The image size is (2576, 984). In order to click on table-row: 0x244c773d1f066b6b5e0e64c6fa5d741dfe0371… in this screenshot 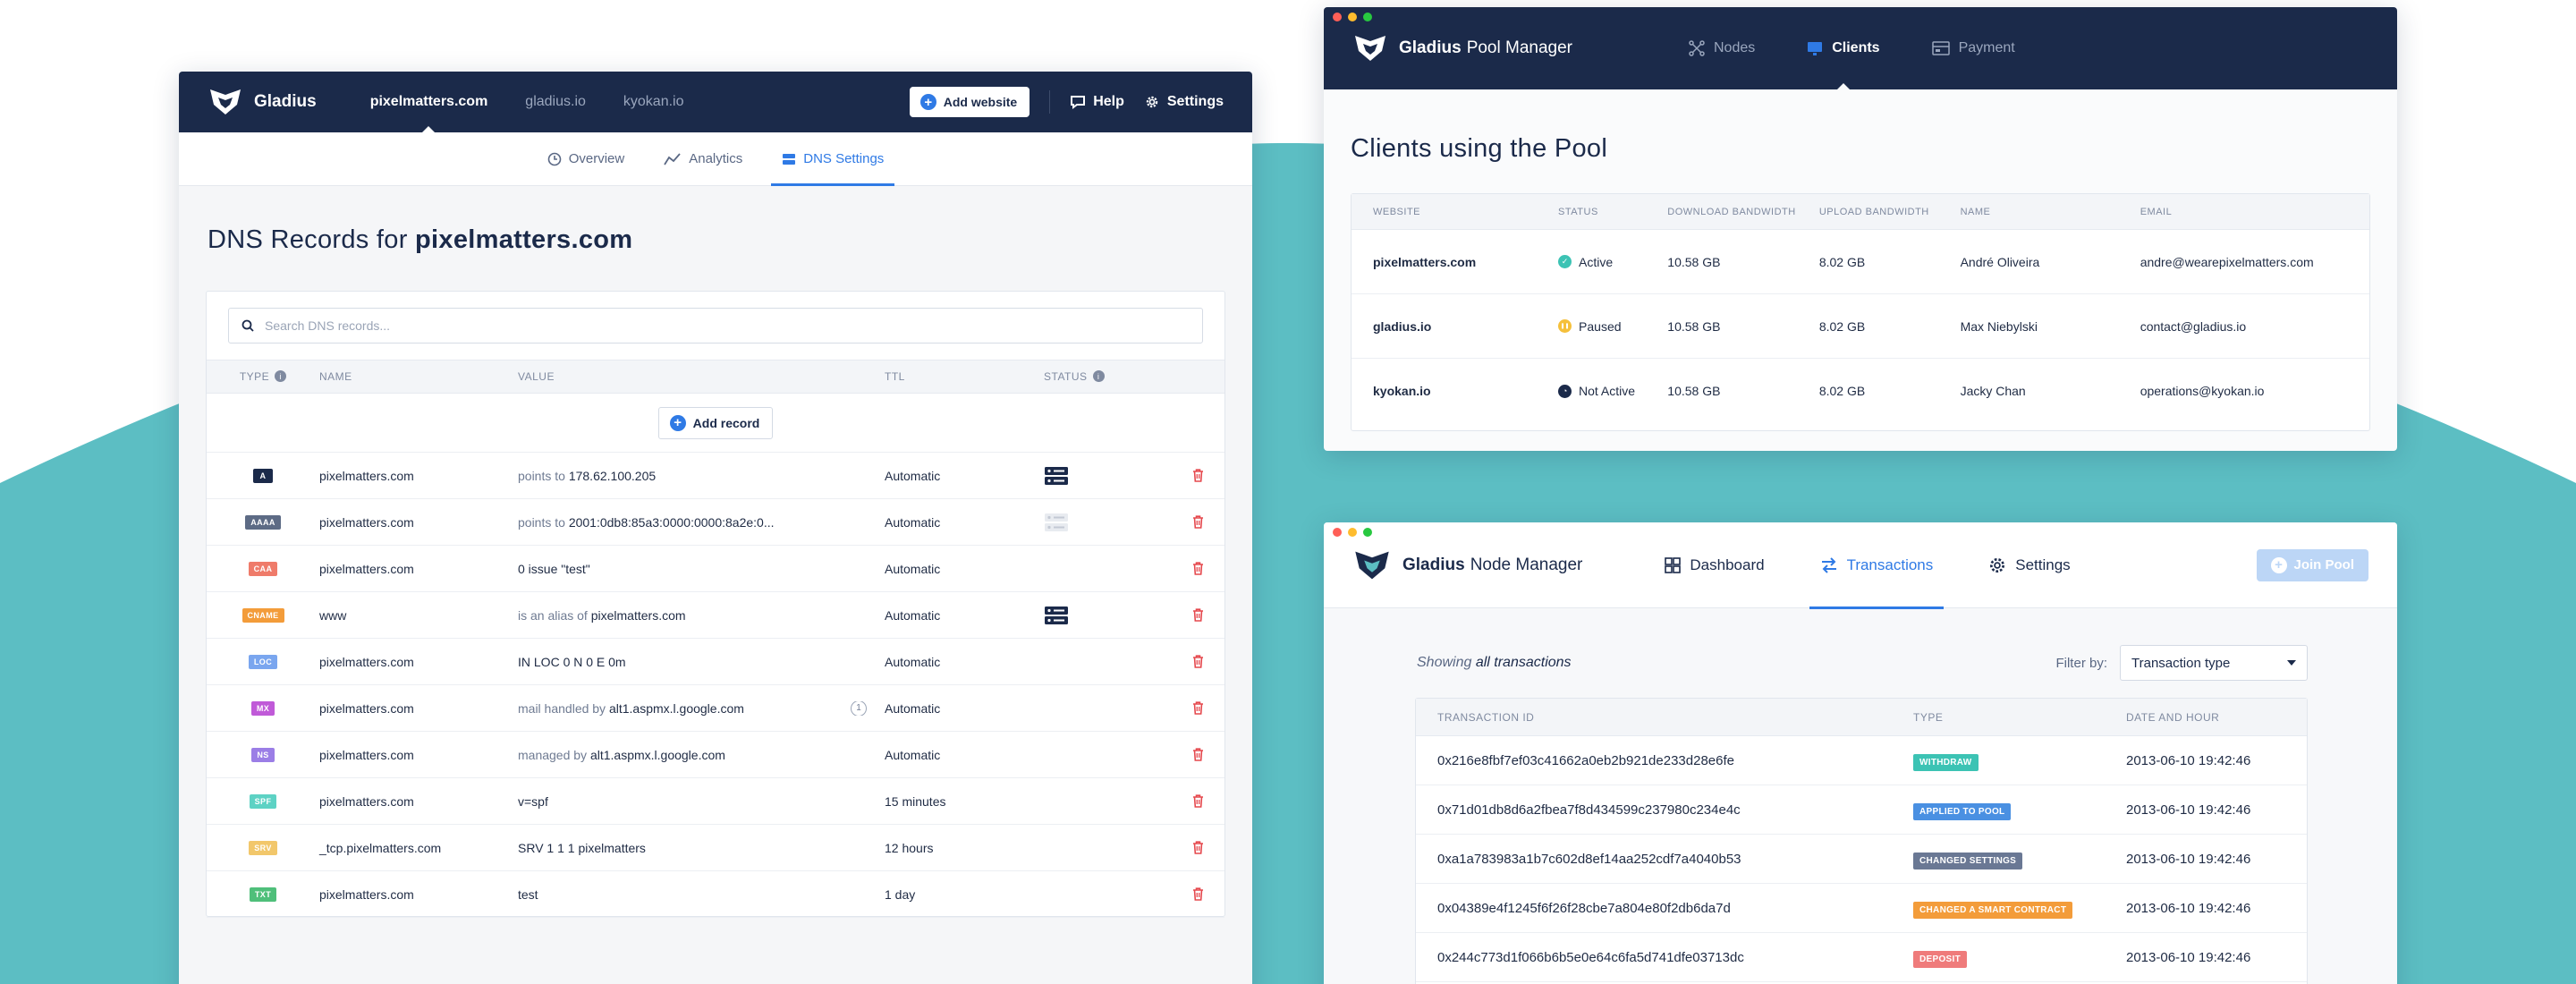, I will do `click(1861, 958)`.